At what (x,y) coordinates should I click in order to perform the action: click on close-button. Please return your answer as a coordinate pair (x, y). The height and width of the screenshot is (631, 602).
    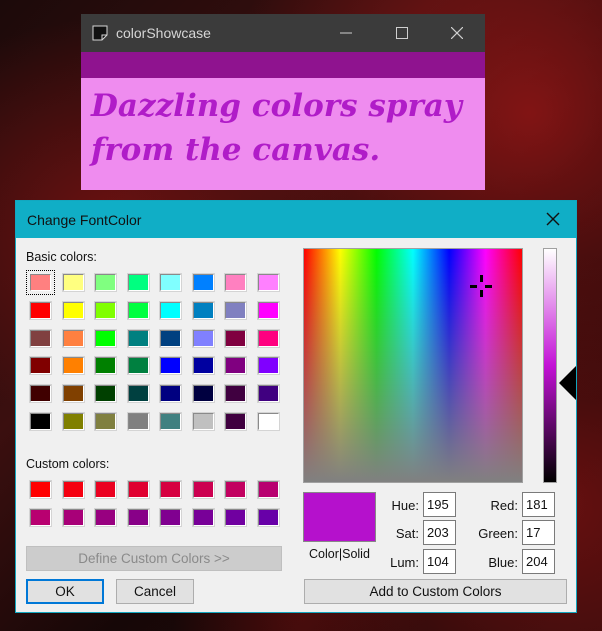
    Looking at the image, I should click on (457, 33).